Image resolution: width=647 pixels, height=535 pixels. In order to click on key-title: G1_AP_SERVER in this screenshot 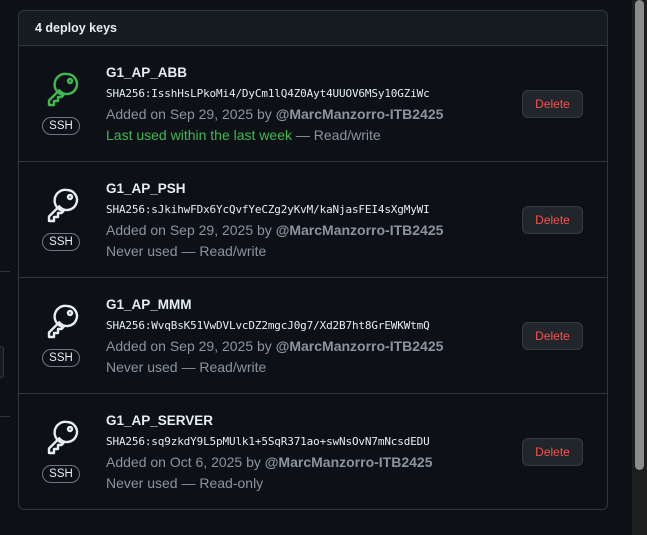, I will do `click(160, 420)`.